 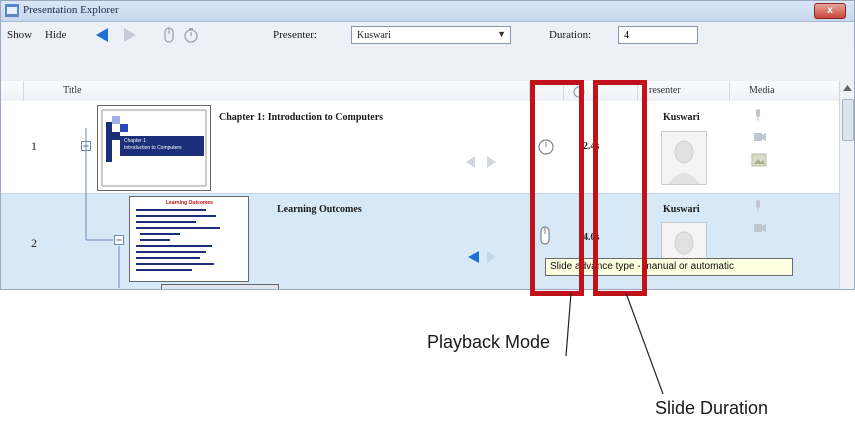 I want to click on playback-mode-callout: Playback Mode, so click(x=489, y=342).